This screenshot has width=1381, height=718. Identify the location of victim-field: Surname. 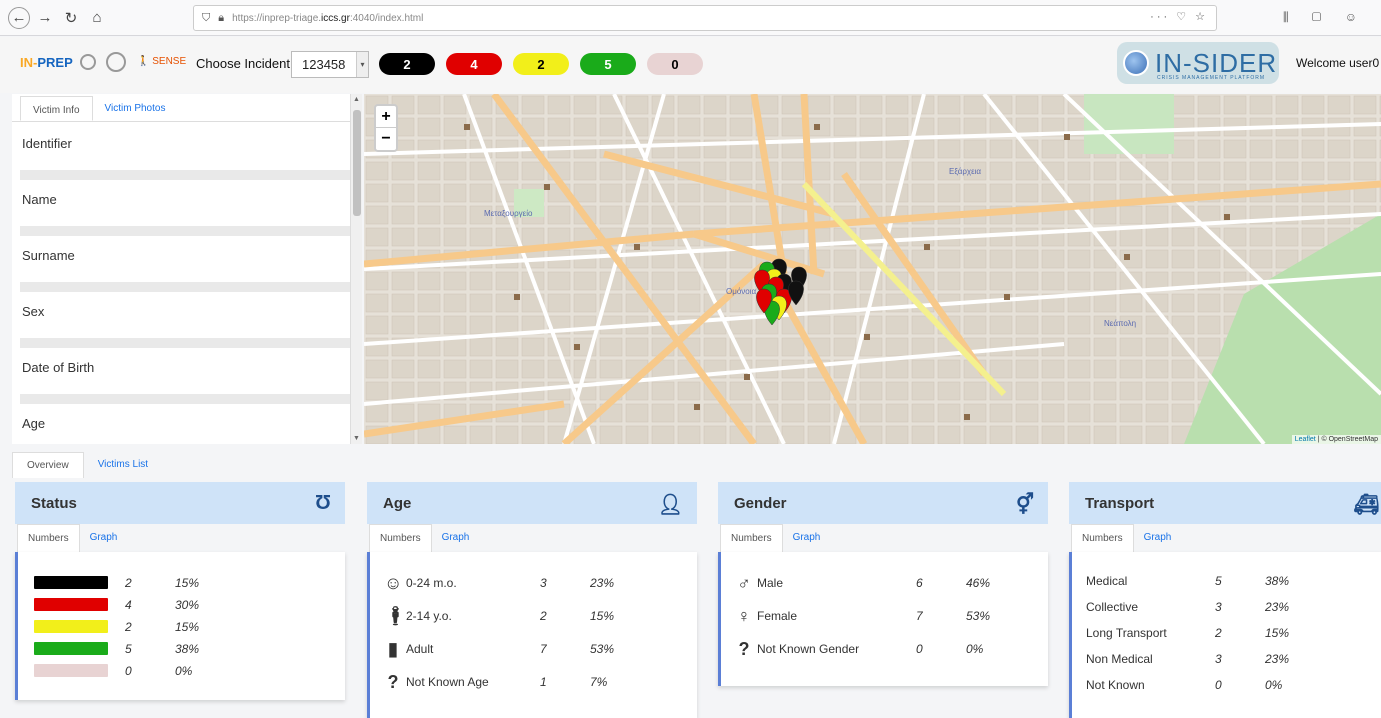
(186, 259).